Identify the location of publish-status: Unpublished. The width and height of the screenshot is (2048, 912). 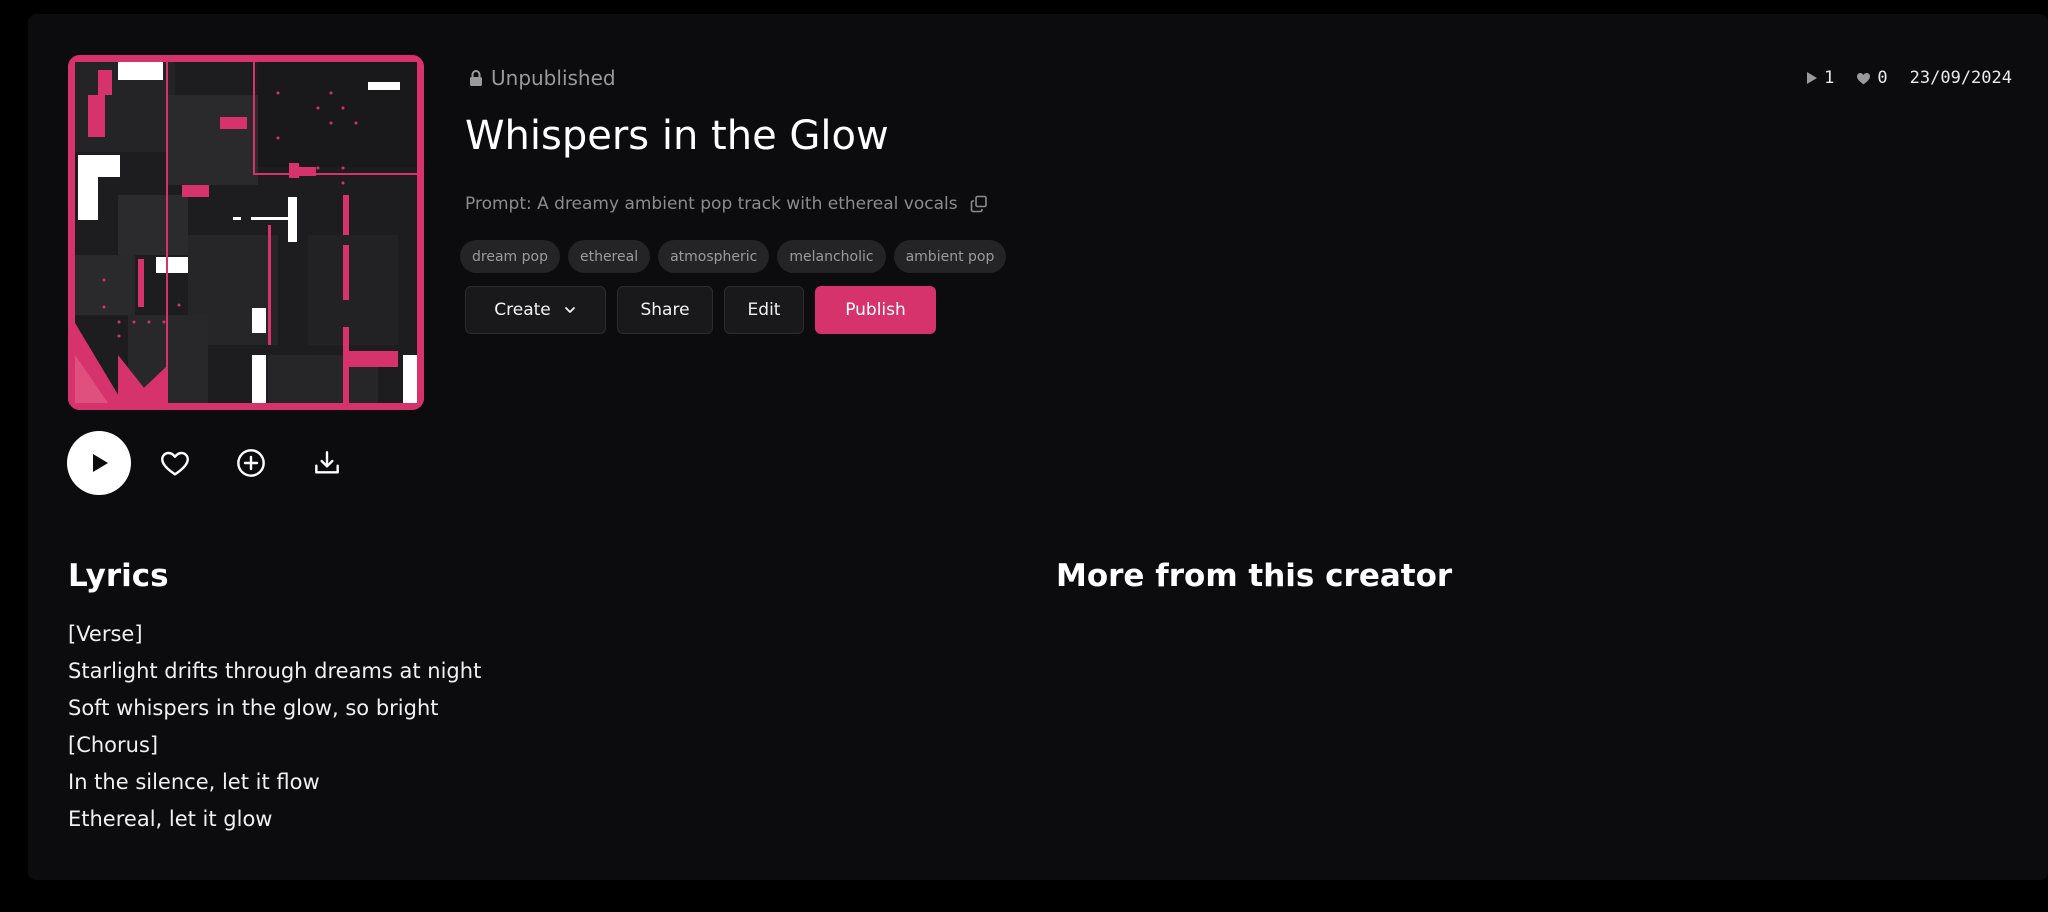
(542, 78).